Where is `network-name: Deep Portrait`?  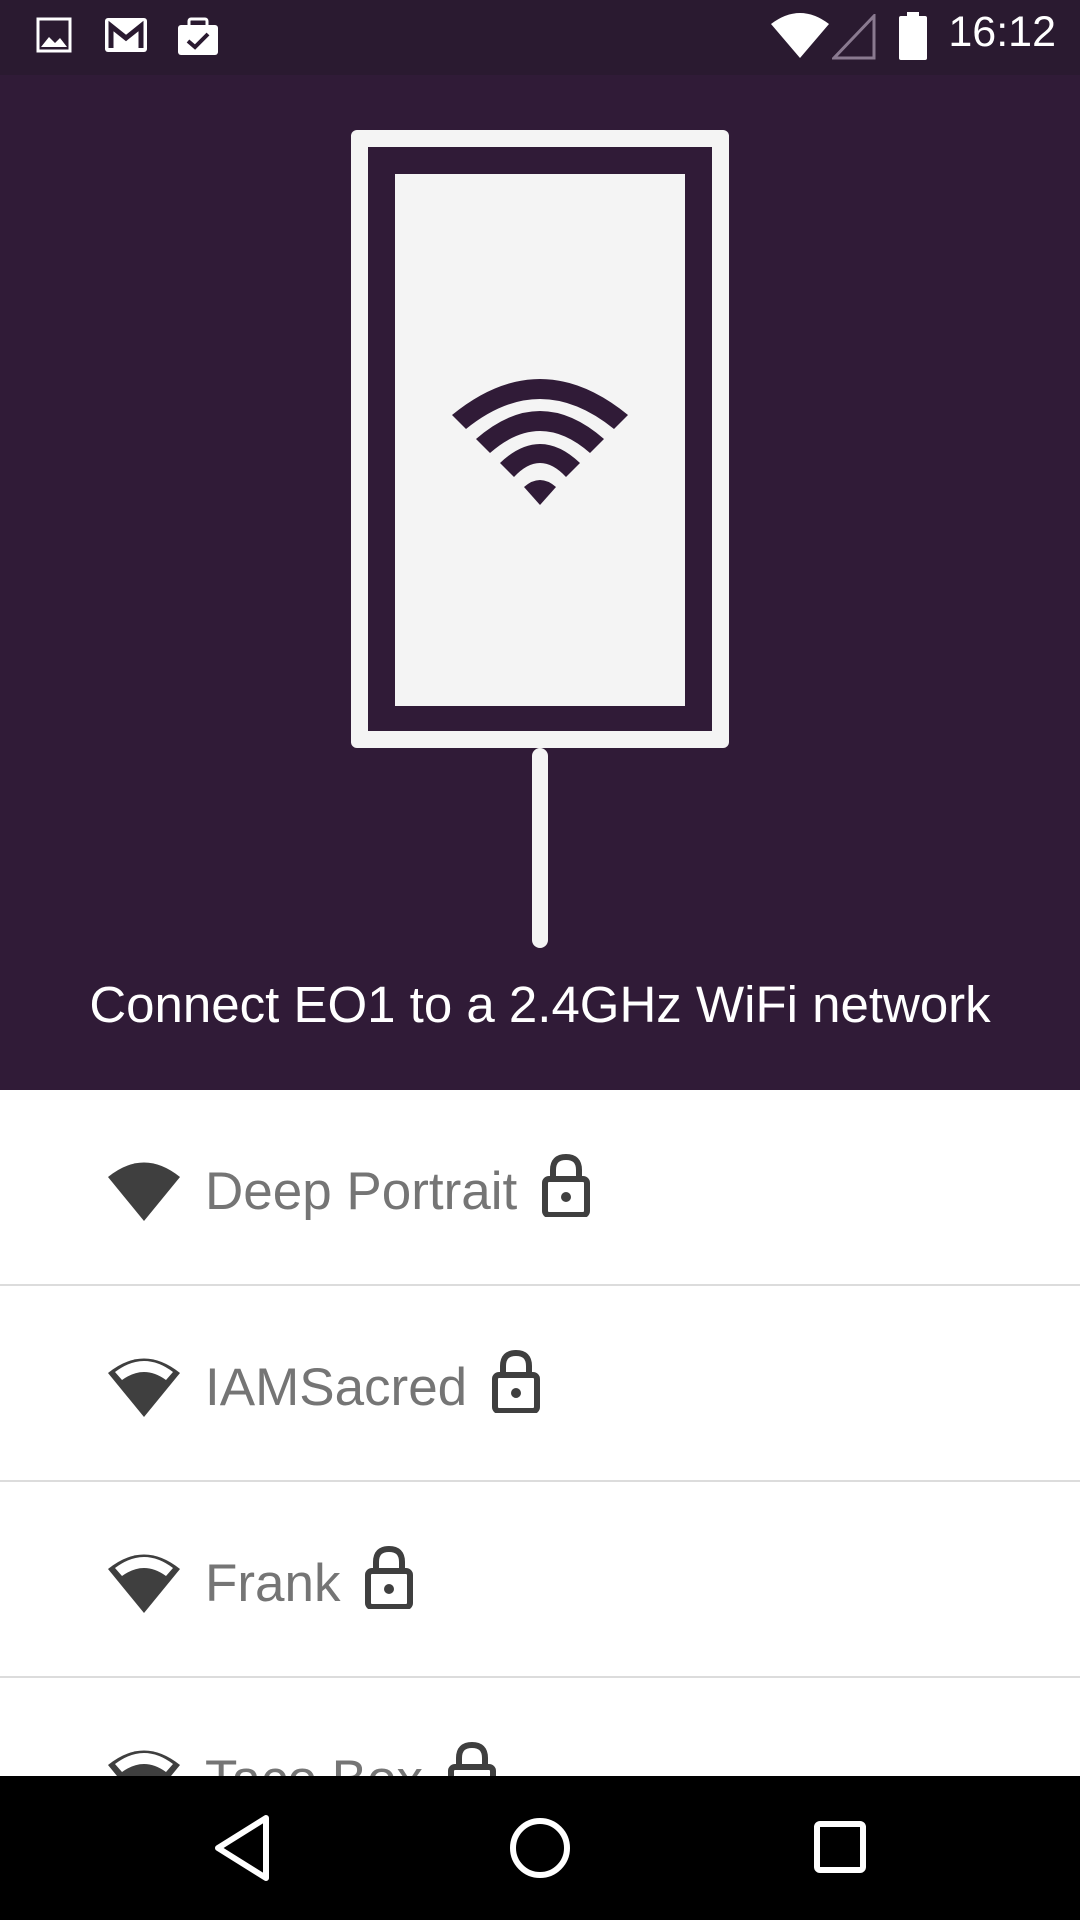
network-name: Deep Portrait is located at coordinates (361, 1191).